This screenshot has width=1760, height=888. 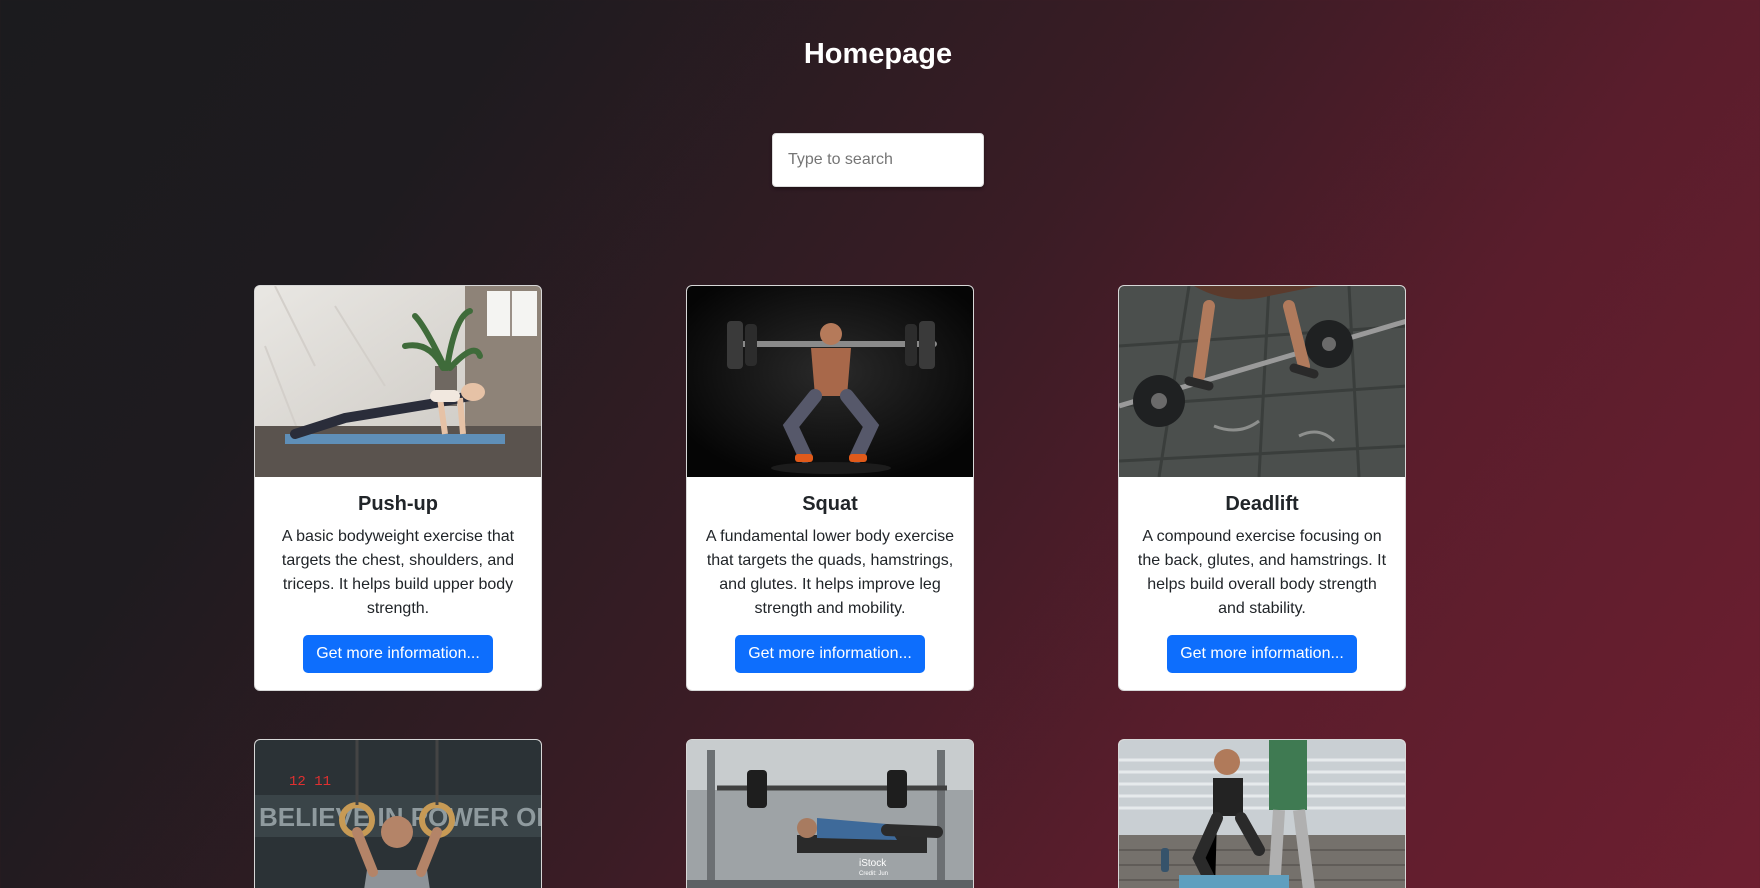 I want to click on exercise-title: Deadlift, so click(x=1262, y=504).